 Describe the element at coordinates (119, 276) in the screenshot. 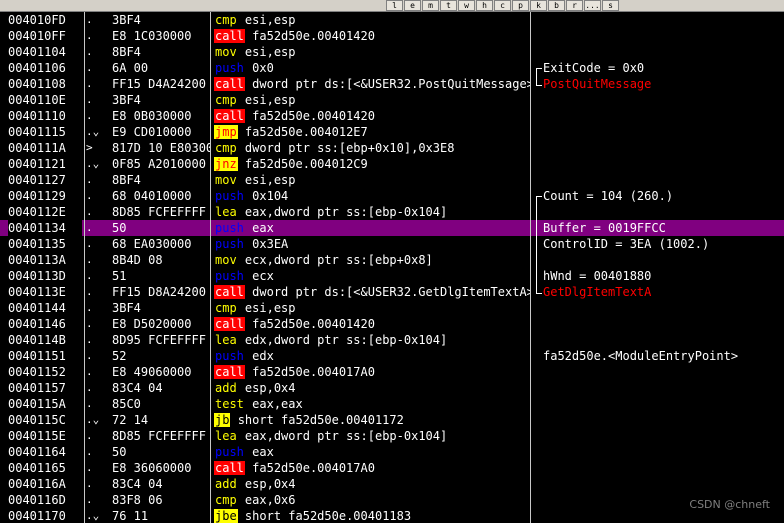

I see `hex-bytes: 51` at that location.